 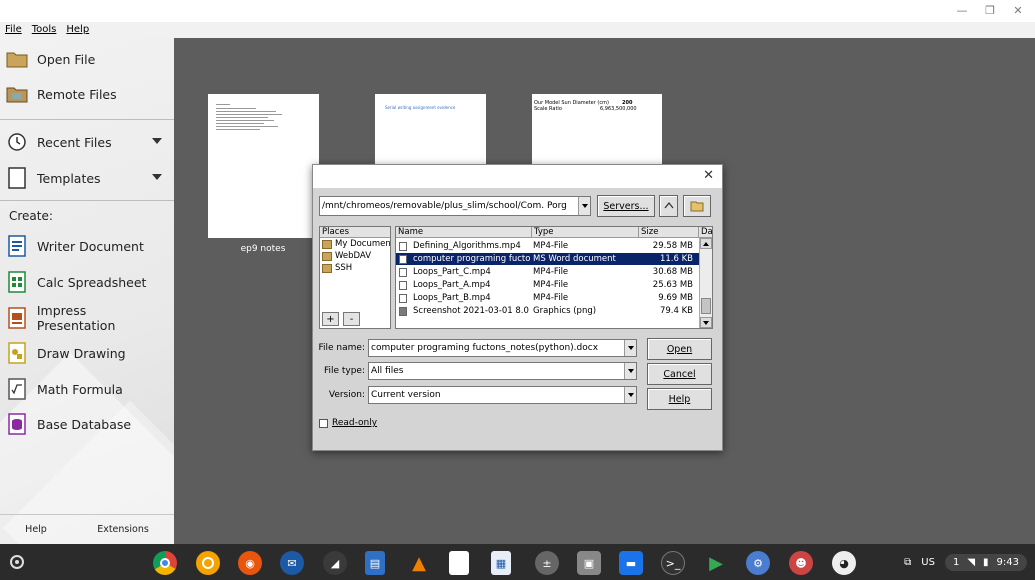 I want to click on folder-icon, so click(x=17, y=59).